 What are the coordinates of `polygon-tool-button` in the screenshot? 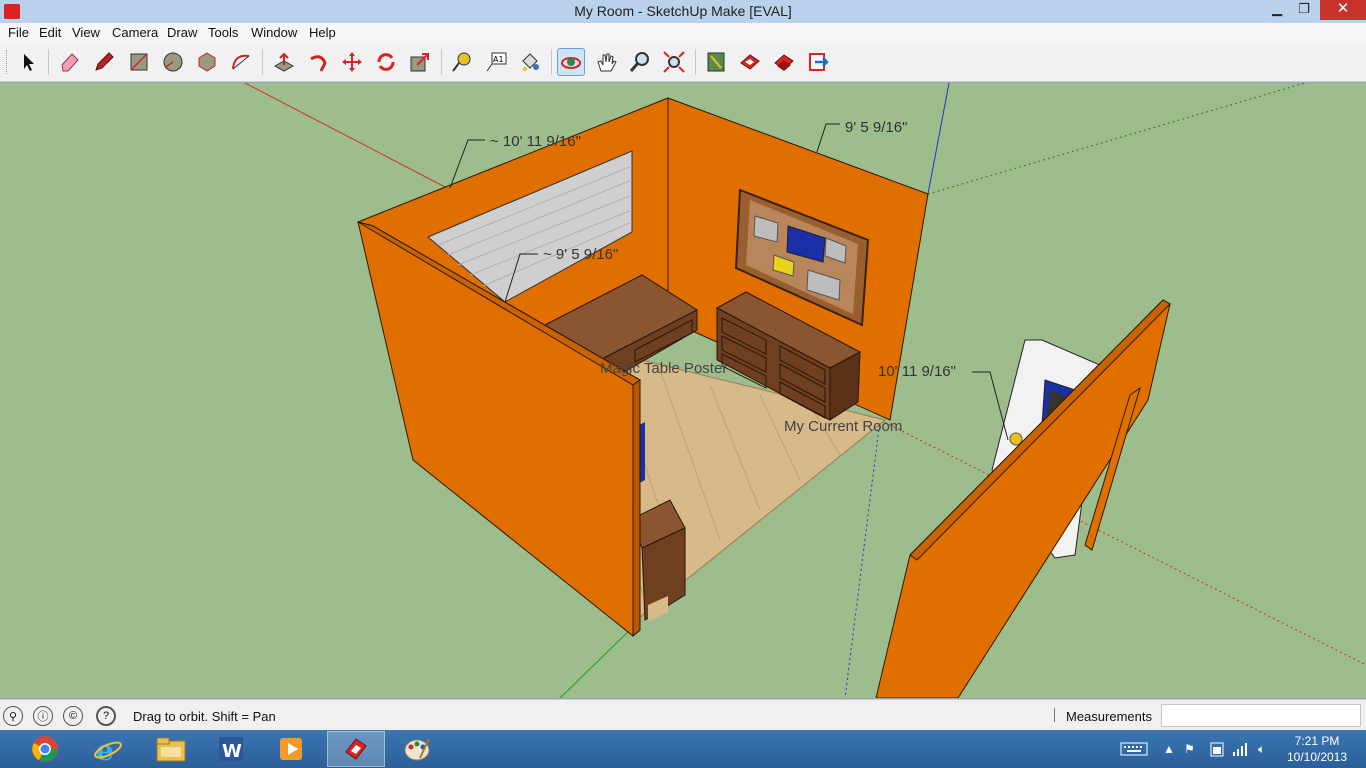 It's located at (207, 62).